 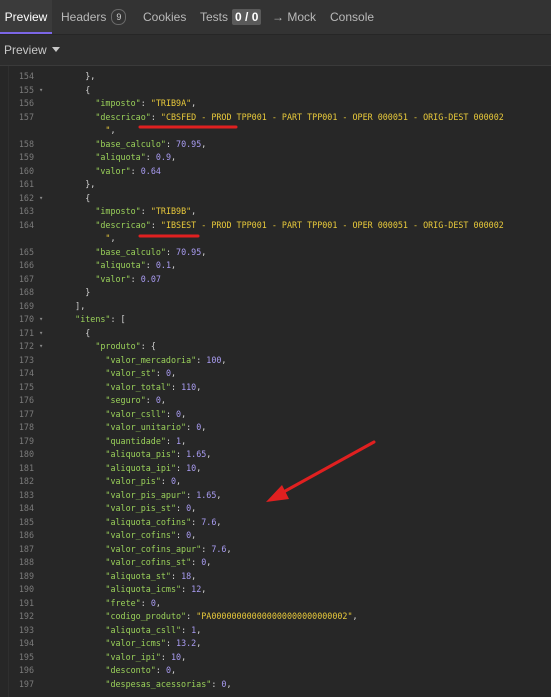 What do you see at coordinates (26, 319) in the screenshot?
I see `line-number: 170` at bounding box center [26, 319].